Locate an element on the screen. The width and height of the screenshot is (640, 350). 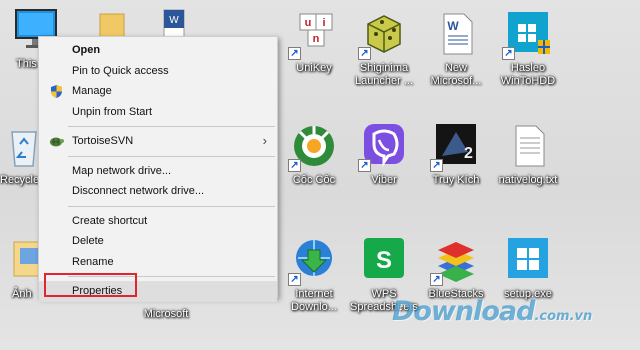
red-highlight-box is located at coordinates (90, 285).